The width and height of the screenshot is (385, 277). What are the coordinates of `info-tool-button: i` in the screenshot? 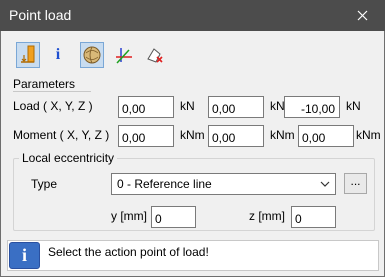 It's located at (58, 55).